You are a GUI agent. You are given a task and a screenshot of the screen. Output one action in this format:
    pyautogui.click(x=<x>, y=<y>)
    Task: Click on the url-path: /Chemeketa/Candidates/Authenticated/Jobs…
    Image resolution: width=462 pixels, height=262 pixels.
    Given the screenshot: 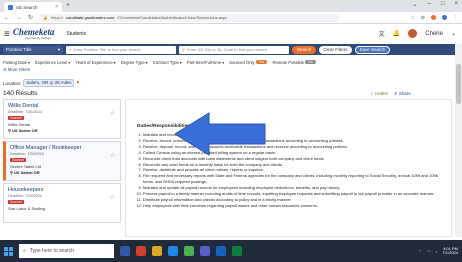 What is the action you would take?
    pyautogui.click(x=172, y=17)
    